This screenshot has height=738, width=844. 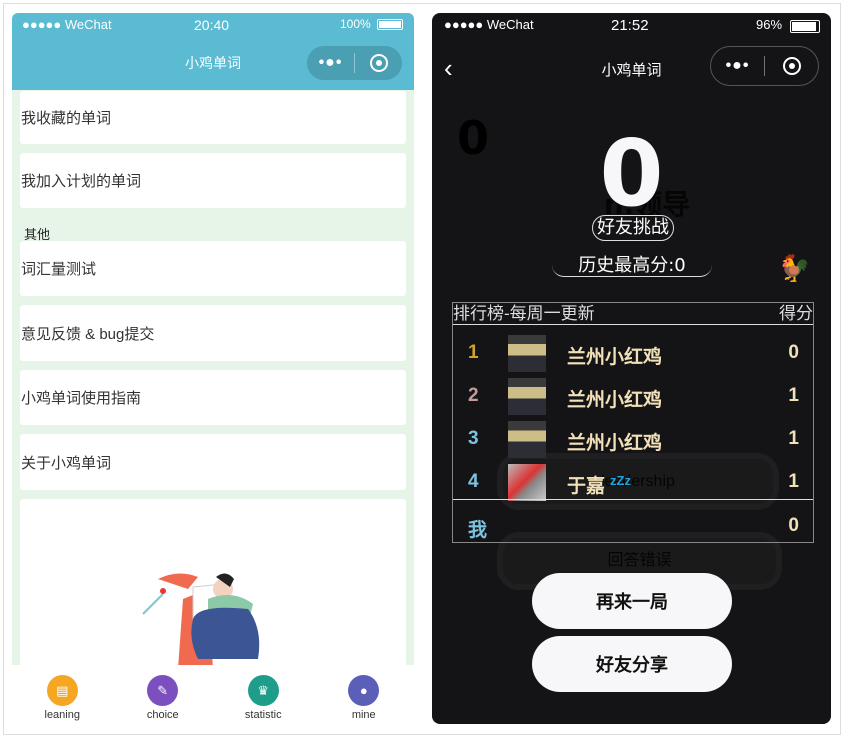 I want to click on tab-label: choice, so click(x=162, y=715).